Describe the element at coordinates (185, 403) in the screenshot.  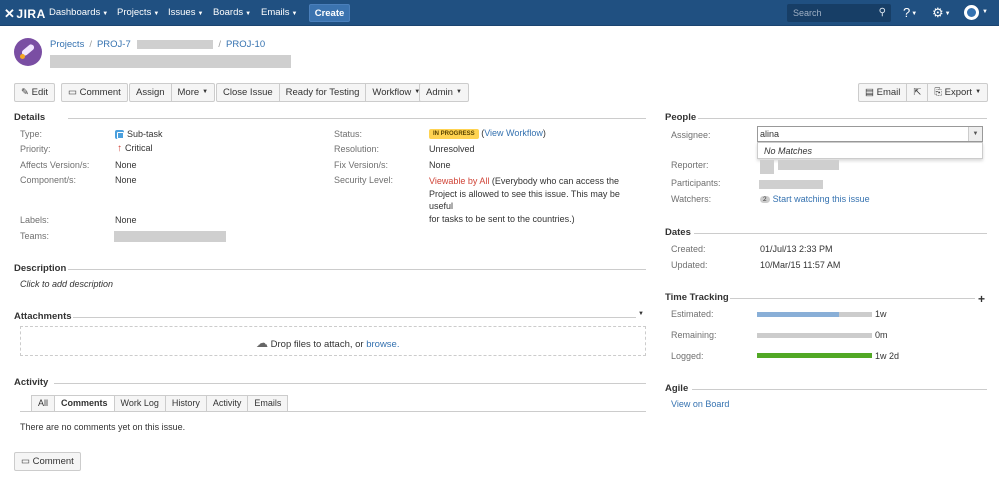
I see `tab-history: History` at that location.